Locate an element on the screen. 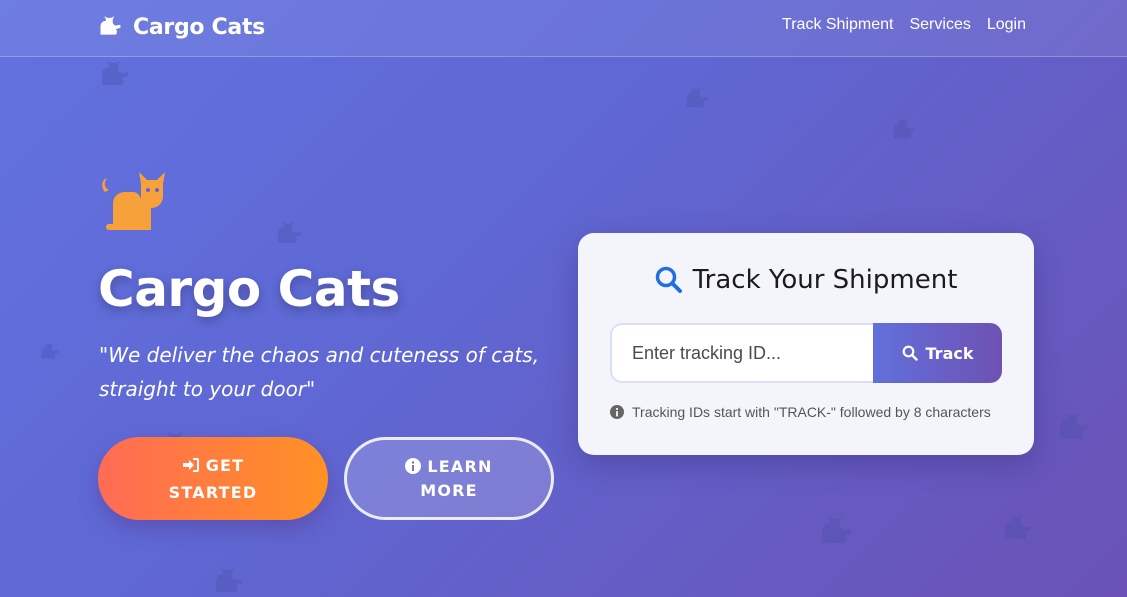 This screenshot has width=1127, height=597. track-button-label: Track is located at coordinates (949, 353).